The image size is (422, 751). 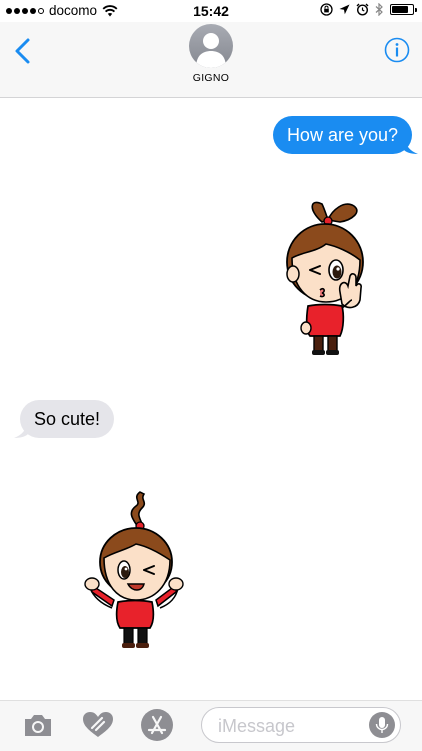 What do you see at coordinates (403, 9) in the screenshot?
I see `battery-icon` at bounding box center [403, 9].